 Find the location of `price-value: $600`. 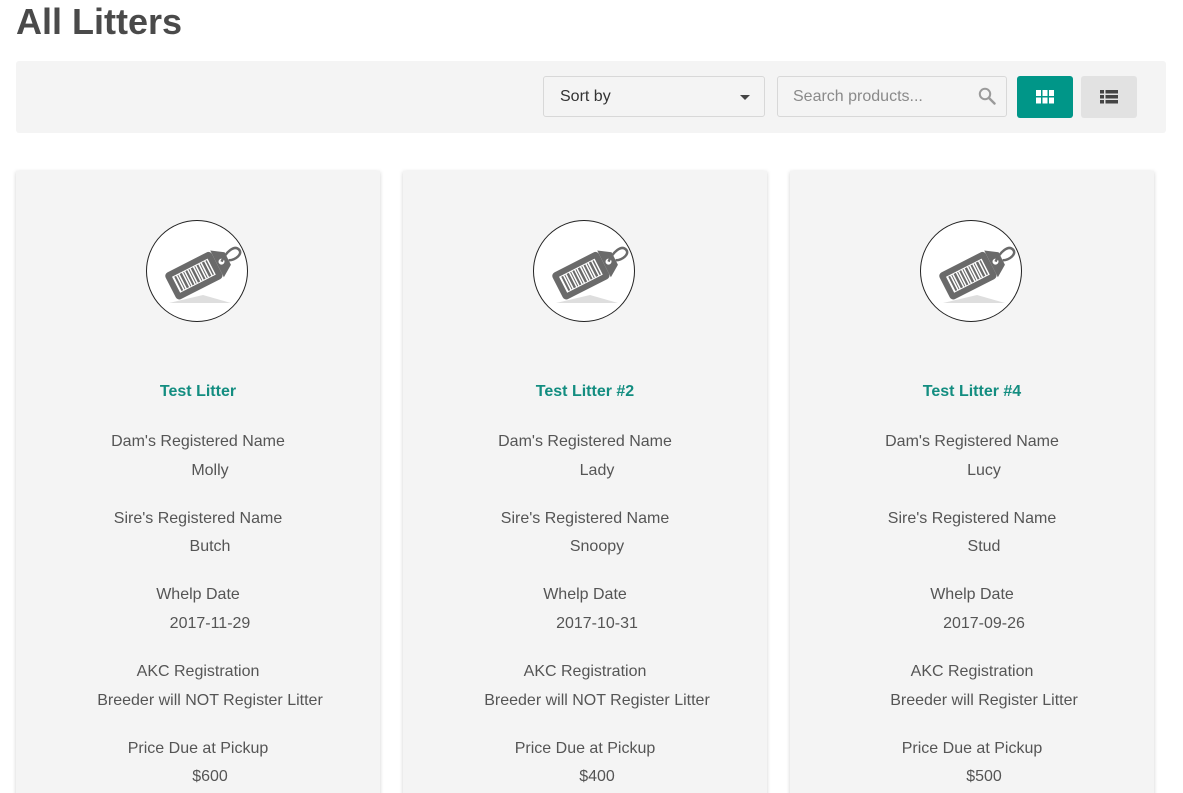

price-value: $600 is located at coordinates (210, 776).